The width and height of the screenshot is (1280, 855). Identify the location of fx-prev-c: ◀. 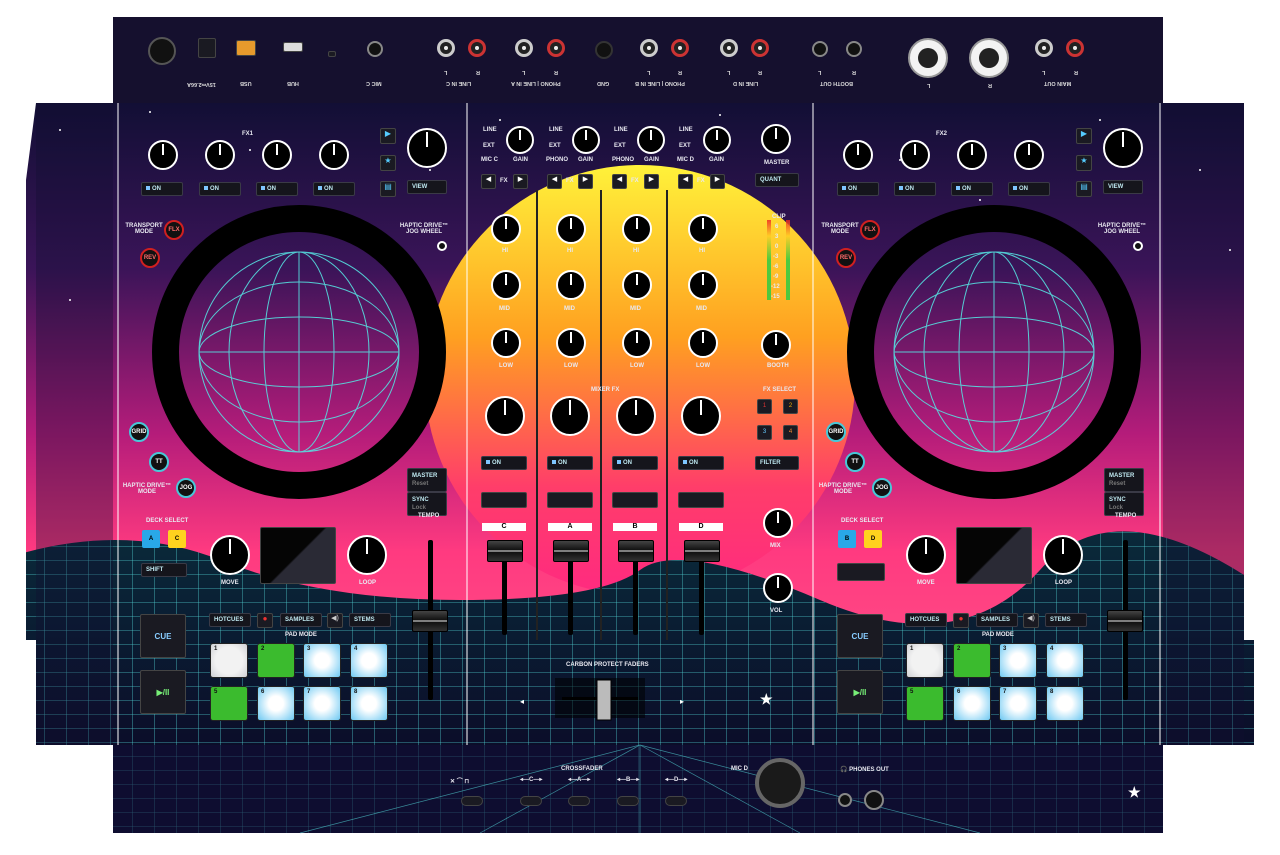
(488, 181).